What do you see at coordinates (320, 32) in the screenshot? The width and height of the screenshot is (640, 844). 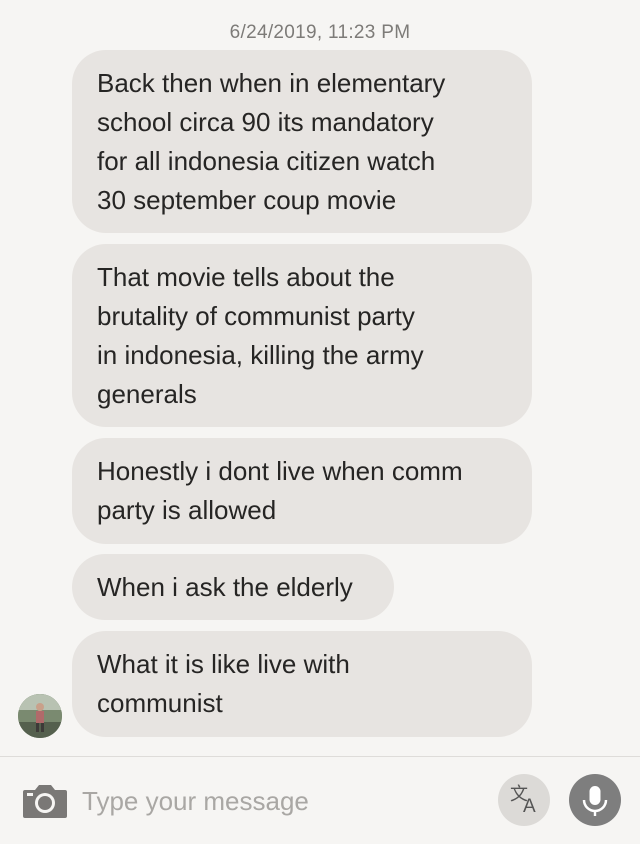 I see `message-timestamp: 6/24/2019, 11:23 PM` at bounding box center [320, 32].